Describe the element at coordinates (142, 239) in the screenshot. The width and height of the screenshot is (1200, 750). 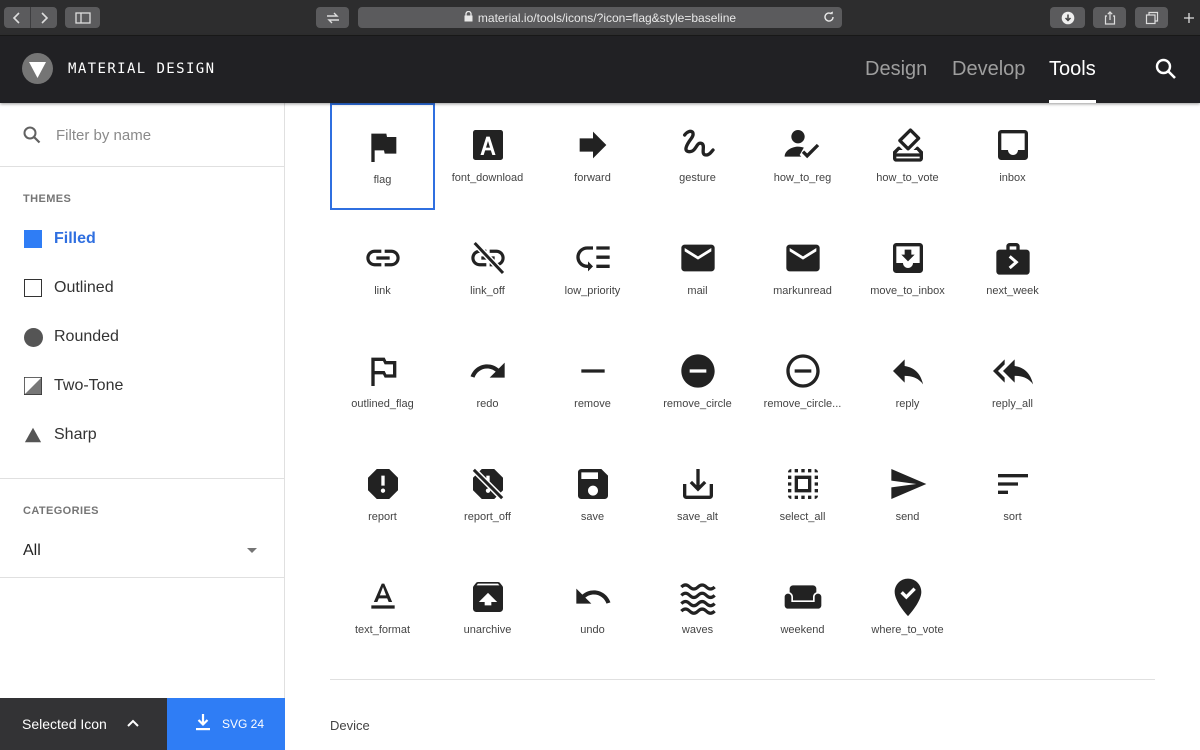
I see `theme-filled: Filled` at that location.